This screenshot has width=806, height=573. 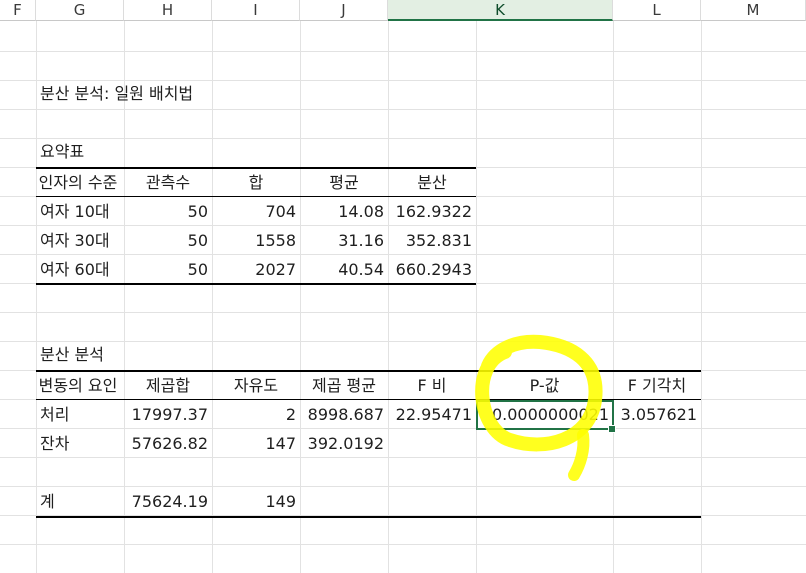 I want to click on anova-cell: 2, so click(x=256, y=415).